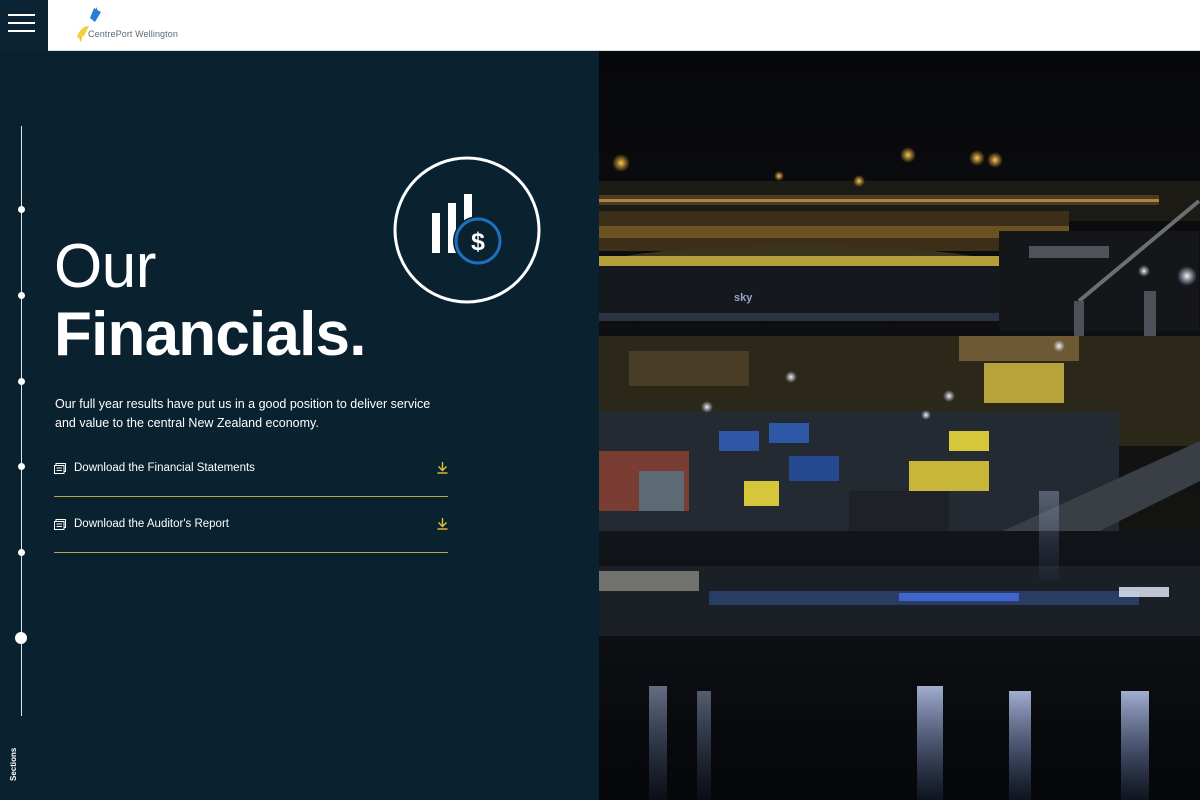  I want to click on svg-text: sky, so click(743, 298).